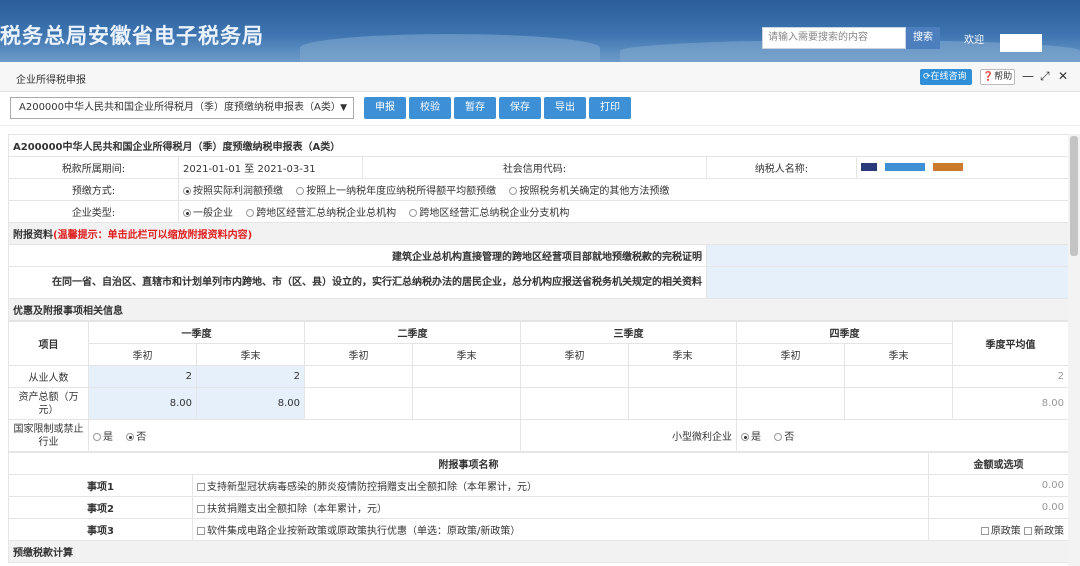  What do you see at coordinates (475, 108) in the screenshot?
I see `temp-save-button: 暂存` at bounding box center [475, 108].